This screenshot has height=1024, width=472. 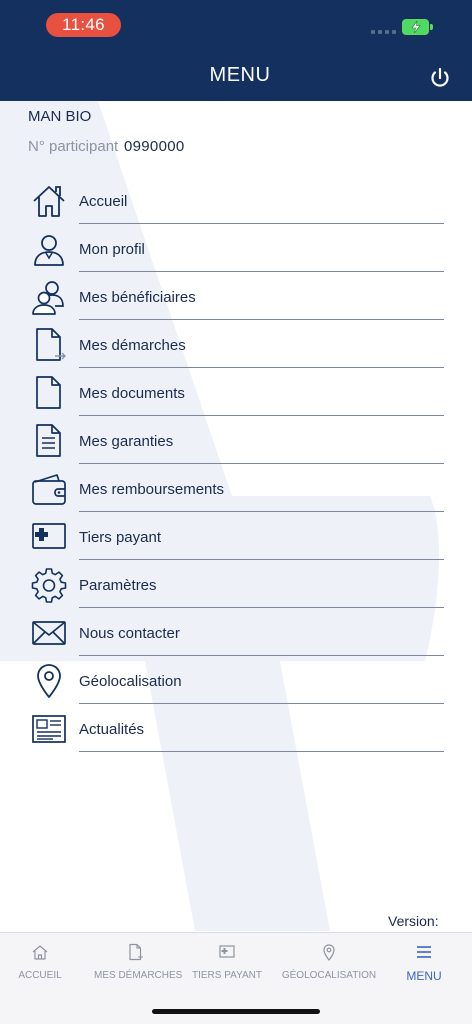 What do you see at coordinates (73, 146) in the screenshot?
I see `participant-label: N° participant` at bounding box center [73, 146].